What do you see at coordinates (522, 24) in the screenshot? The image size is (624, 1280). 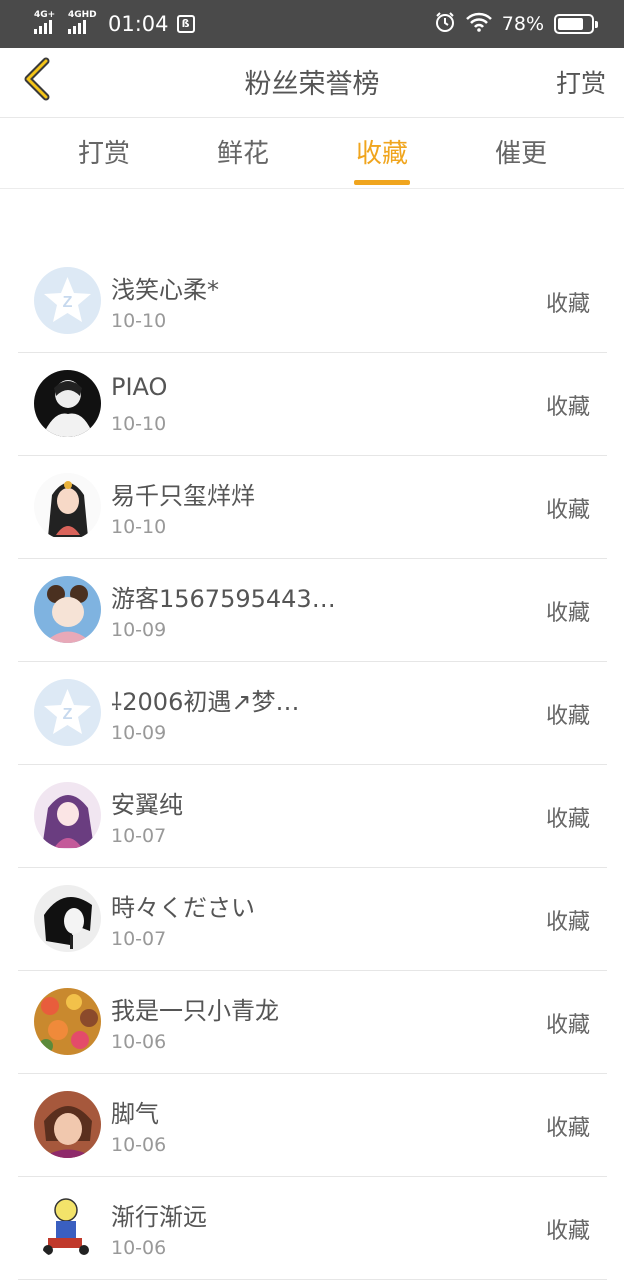 I see `battery-percent: 78%` at bounding box center [522, 24].